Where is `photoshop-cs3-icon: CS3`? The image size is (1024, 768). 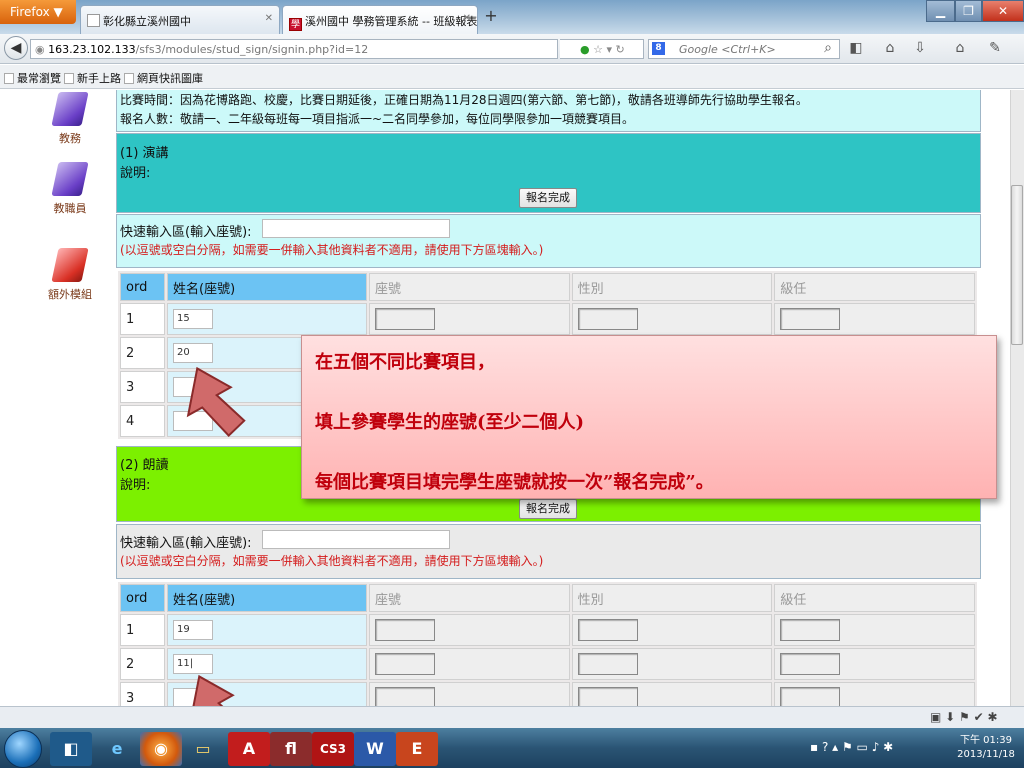
photoshop-cs3-icon: CS3 is located at coordinates (333, 749).